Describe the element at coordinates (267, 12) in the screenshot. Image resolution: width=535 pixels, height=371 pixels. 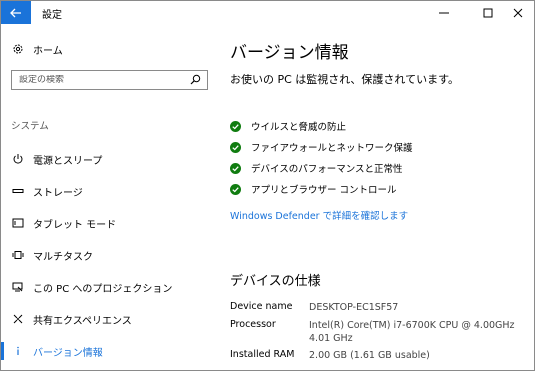
I see `title-bar: 設定` at that location.